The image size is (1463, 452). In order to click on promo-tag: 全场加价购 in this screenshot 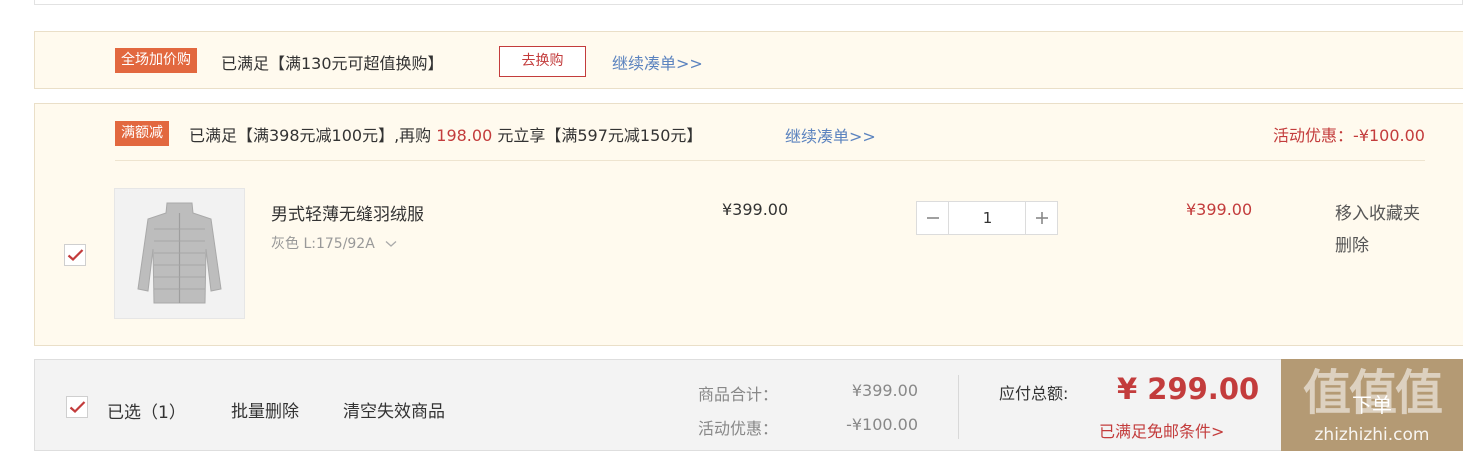, I will do `click(156, 60)`.